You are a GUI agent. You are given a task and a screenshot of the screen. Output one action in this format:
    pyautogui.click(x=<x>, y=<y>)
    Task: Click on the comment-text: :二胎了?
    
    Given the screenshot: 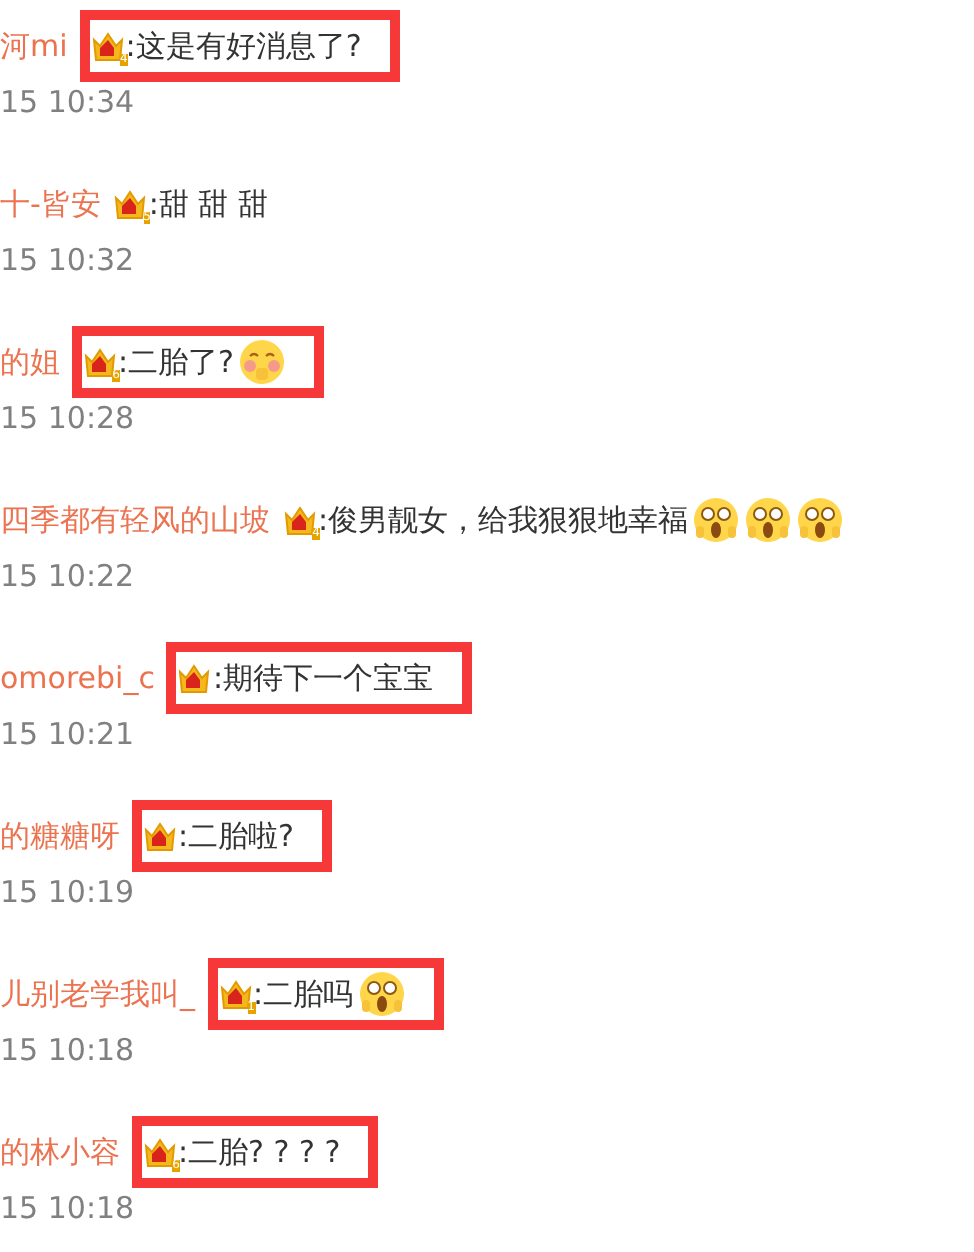 What is the action you would take?
    pyautogui.click(x=176, y=362)
    